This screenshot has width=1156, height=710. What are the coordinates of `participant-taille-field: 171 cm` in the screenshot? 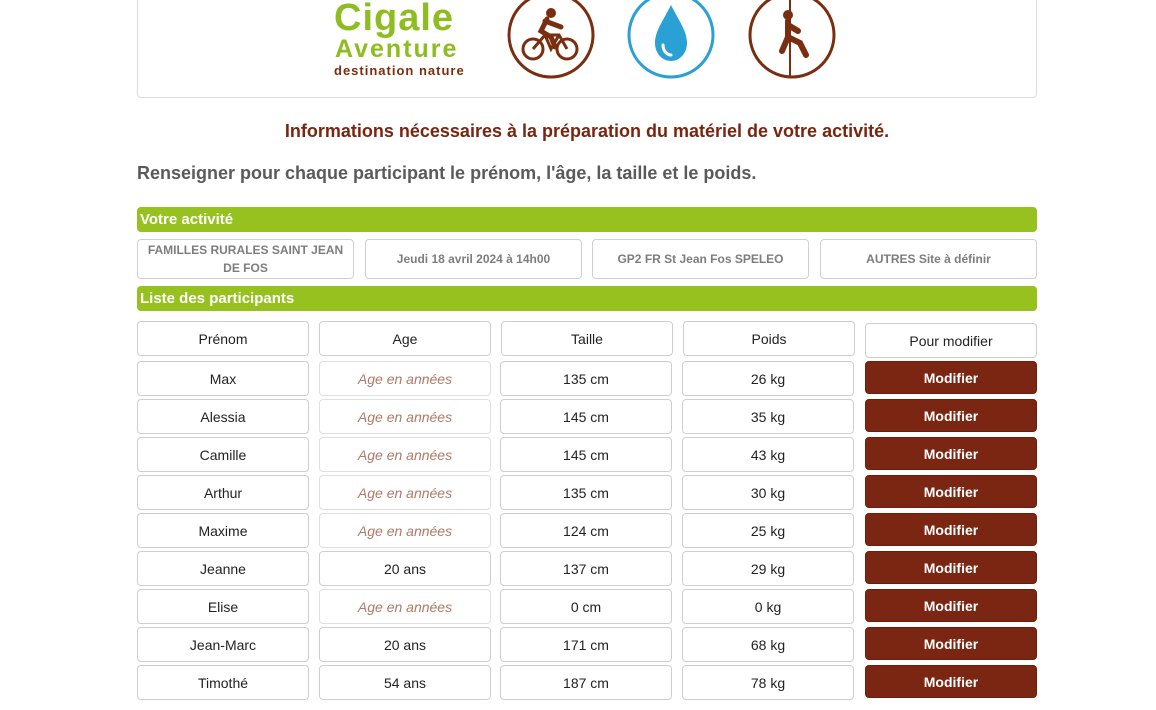 It's located at (586, 644).